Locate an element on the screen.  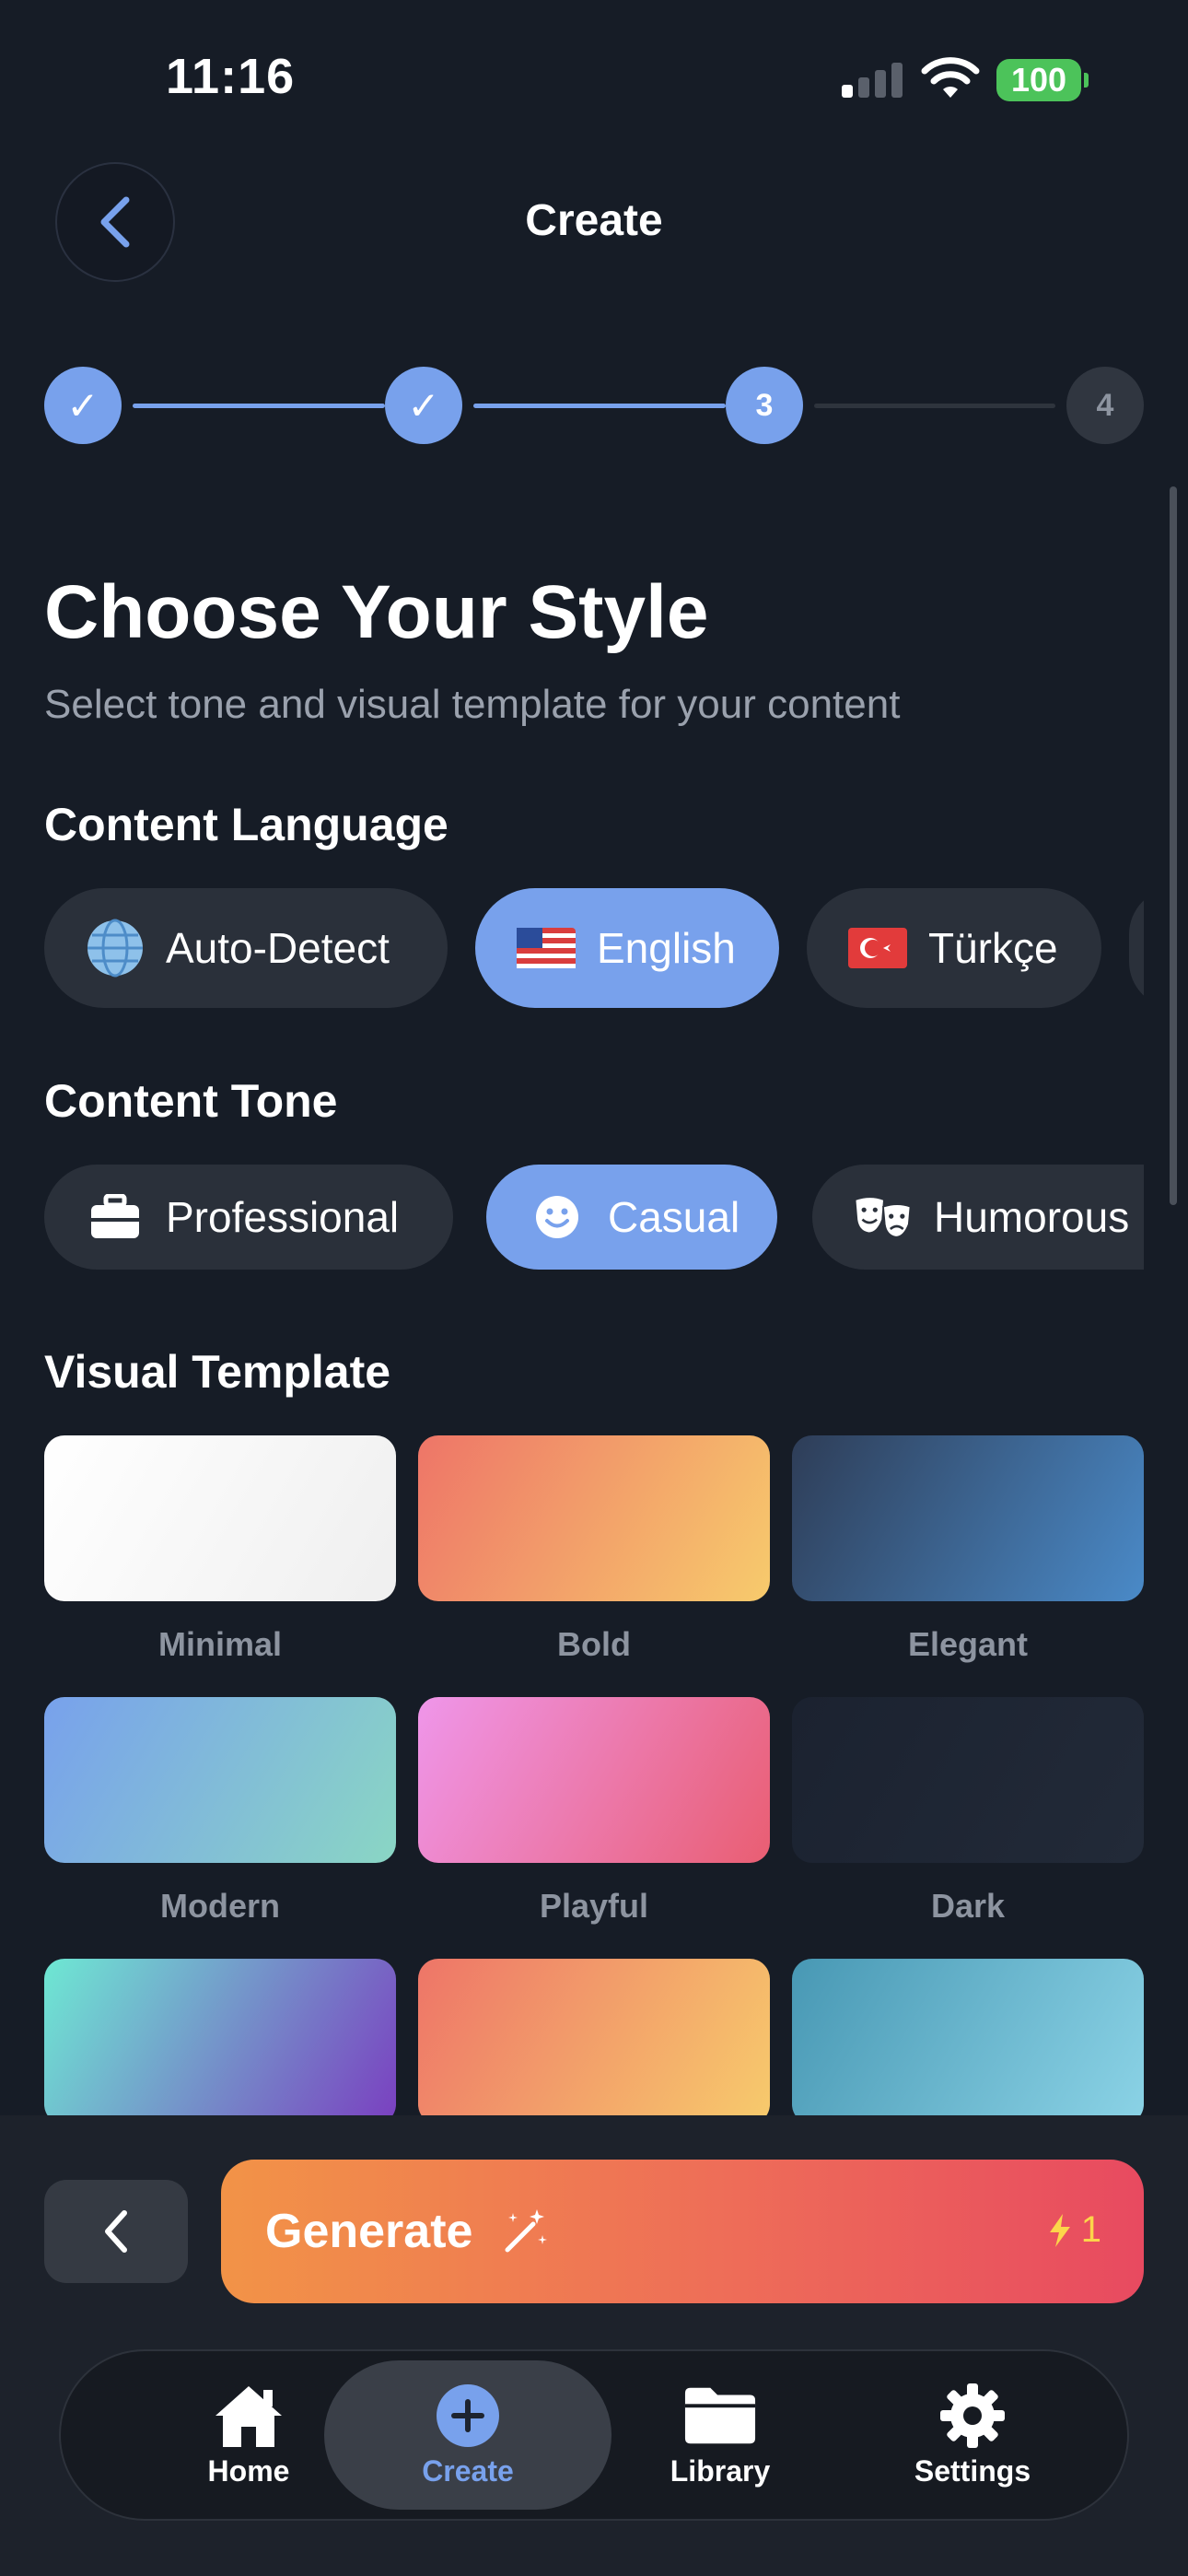
tone-chip-professional: Professional is located at coordinates (249, 1217).